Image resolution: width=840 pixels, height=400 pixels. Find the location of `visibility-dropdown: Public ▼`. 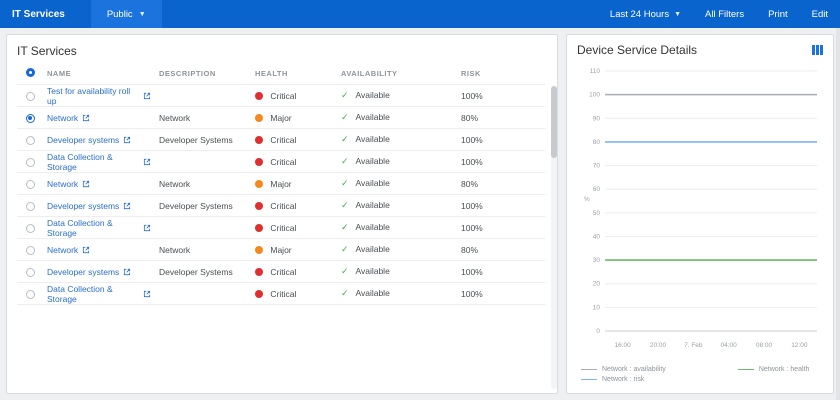

visibility-dropdown: Public ▼ is located at coordinates (126, 14).